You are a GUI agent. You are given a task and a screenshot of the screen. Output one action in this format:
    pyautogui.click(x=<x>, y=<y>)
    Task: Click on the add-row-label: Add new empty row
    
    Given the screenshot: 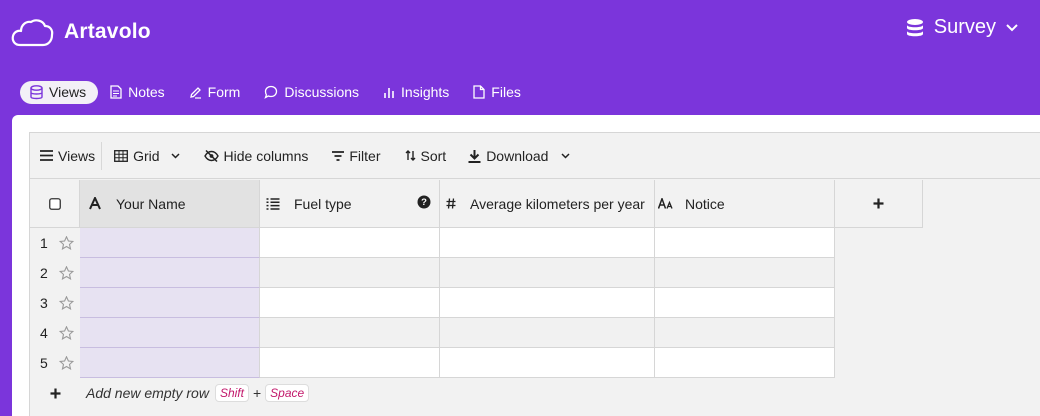 What is the action you would take?
    pyautogui.click(x=147, y=393)
    